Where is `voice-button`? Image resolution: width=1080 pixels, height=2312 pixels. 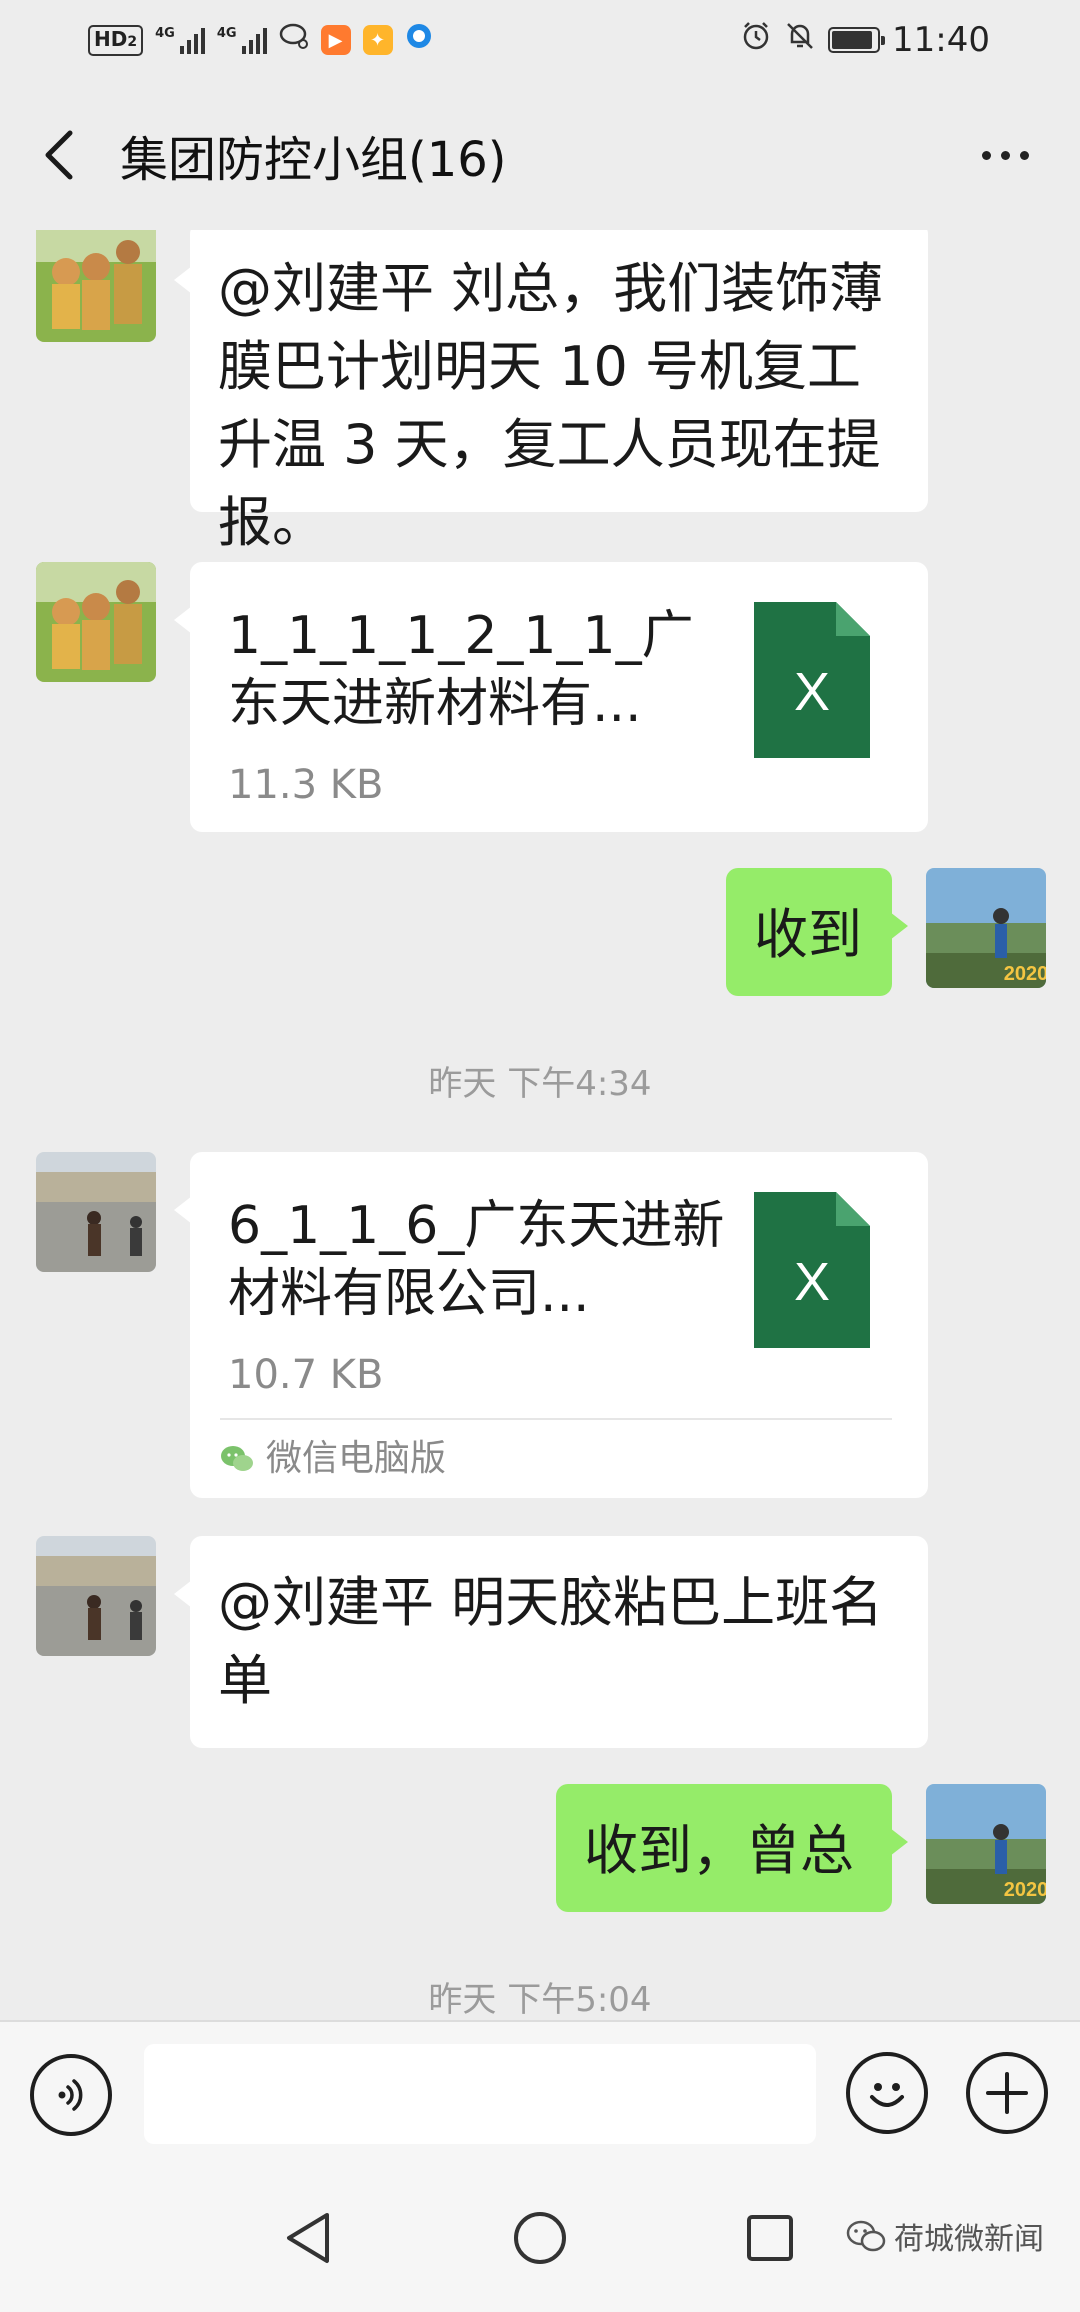 voice-button is located at coordinates (71, 2095).